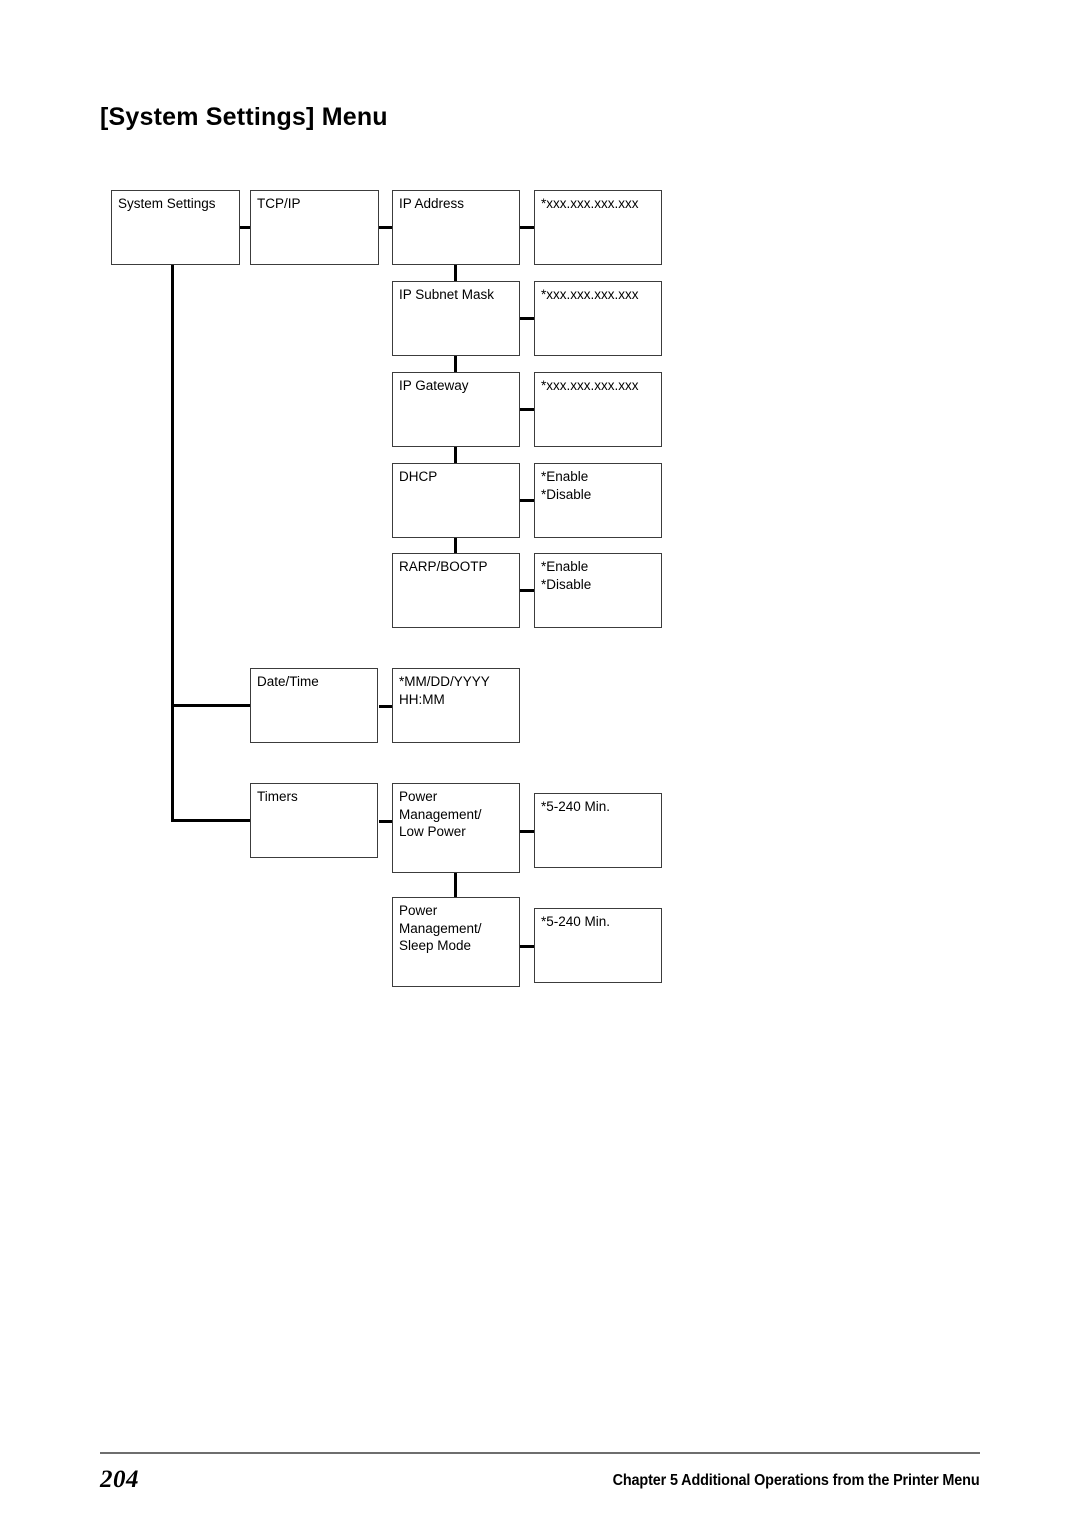 The height and width of the screenshot is (1528, 1080). I want to click on node-label-ip-gateway: IP Gateway, so click(434, 385).